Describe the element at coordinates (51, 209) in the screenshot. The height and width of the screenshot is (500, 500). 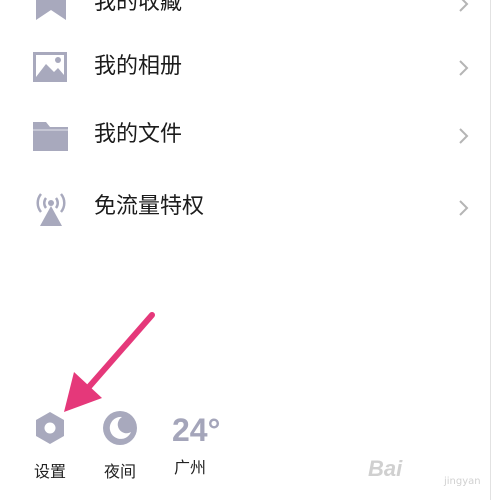
I see `signal-tower-icon` at that location.